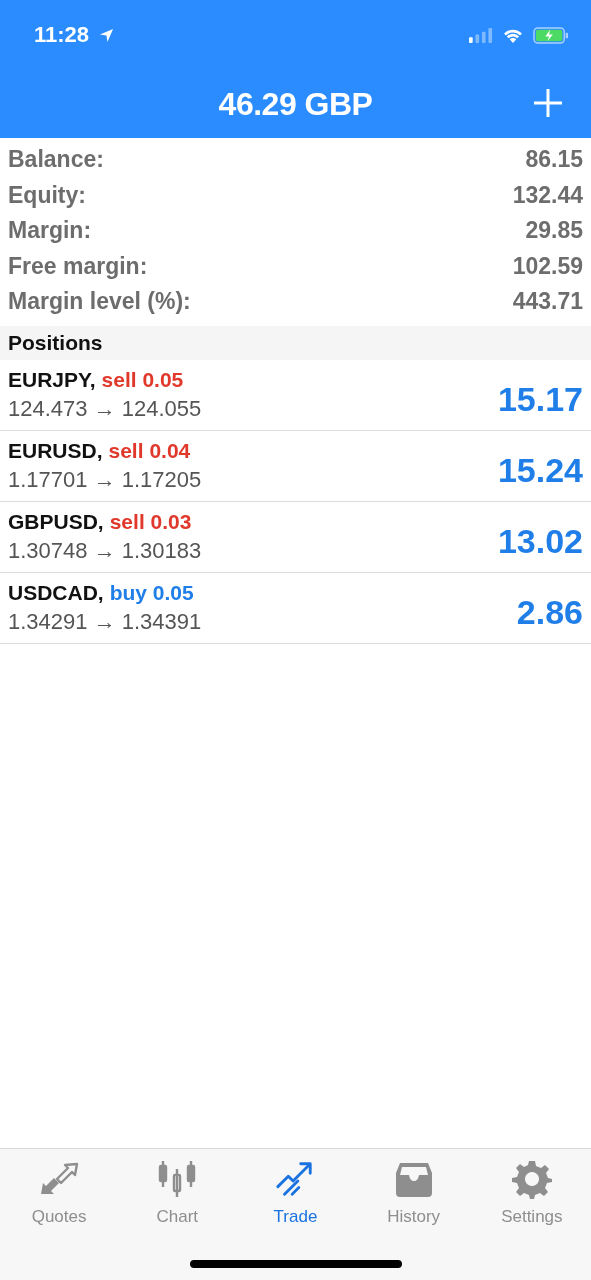 This screenshot has width=591, height=1280. I want to click on settings-icon, so click(531, 1179).